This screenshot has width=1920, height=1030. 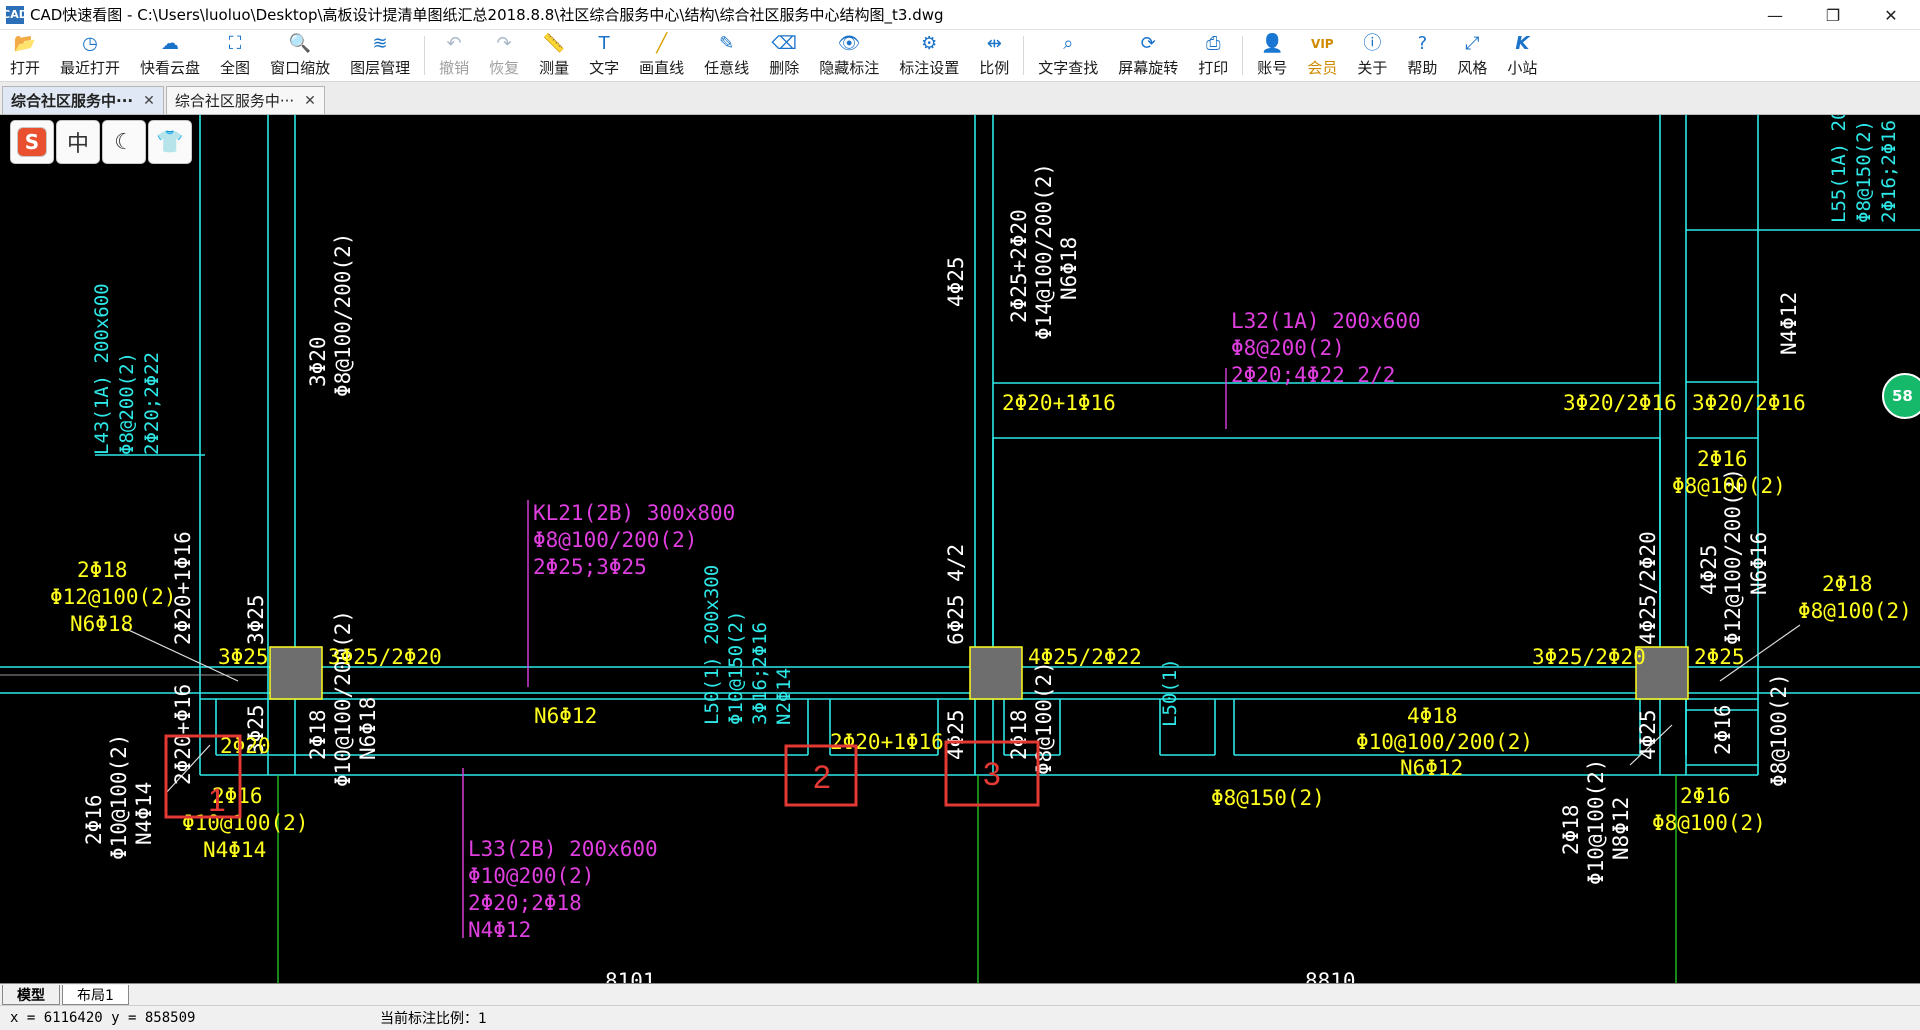 What do you see at coordinates (1019, 266) in the screenshot?
I see `cad-text: 2Φ25+2Φ20` at bounding box center [1019, 266].